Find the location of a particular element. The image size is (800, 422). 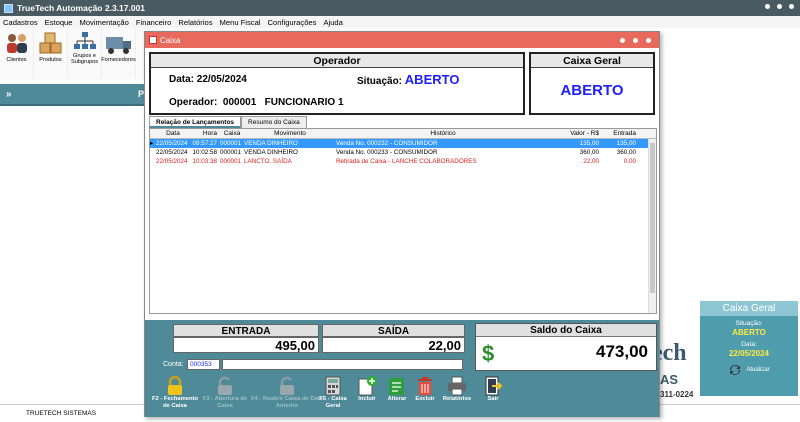

menu-ajuda: Ajuda is located at coordinates (332, 22).